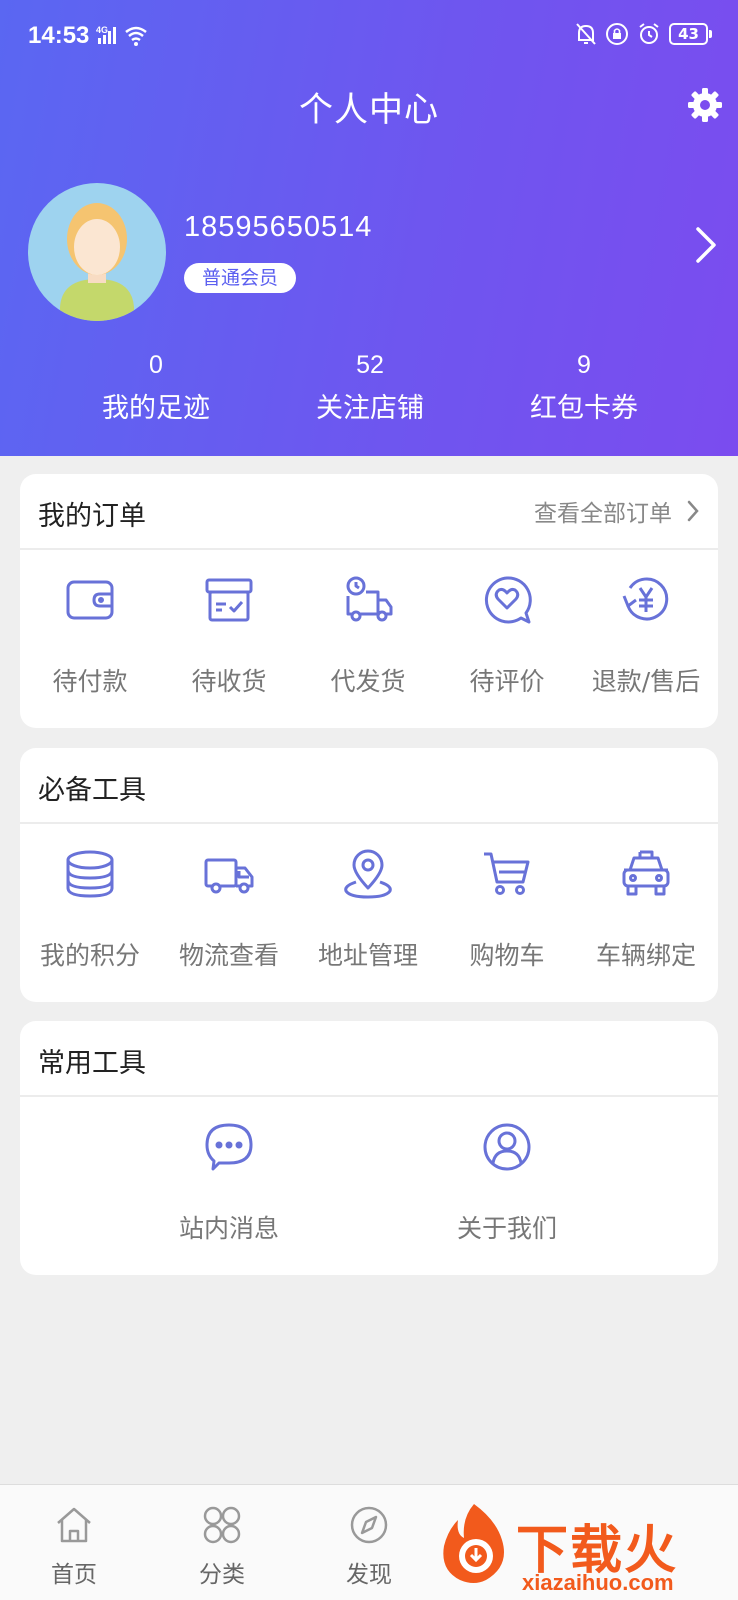 Image resolution: width=738 pixels, height=1600 pixels. I want to click on tool-item-label: 站内消息, so click(228, 1228).